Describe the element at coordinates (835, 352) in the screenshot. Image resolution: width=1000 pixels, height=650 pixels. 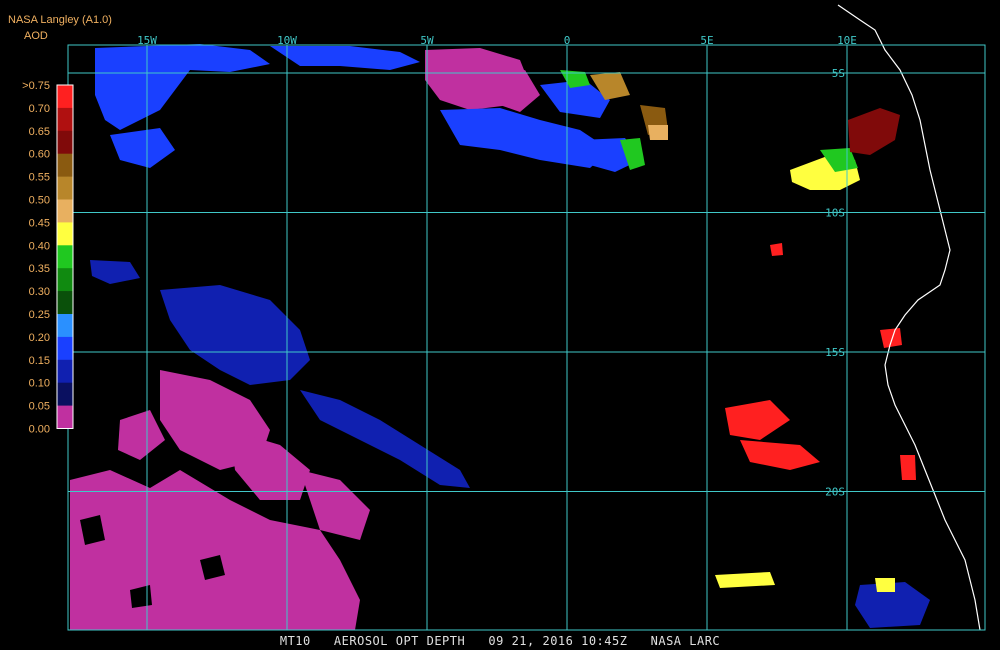
I see `latitude-label: 15S` at that location.